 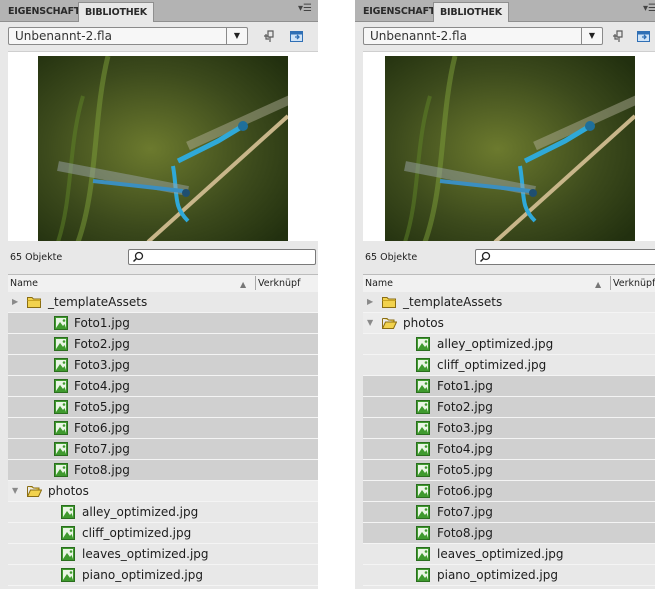 I want to click on library-item-label: alley_optimized.jpg, so click(x=495, y=344).